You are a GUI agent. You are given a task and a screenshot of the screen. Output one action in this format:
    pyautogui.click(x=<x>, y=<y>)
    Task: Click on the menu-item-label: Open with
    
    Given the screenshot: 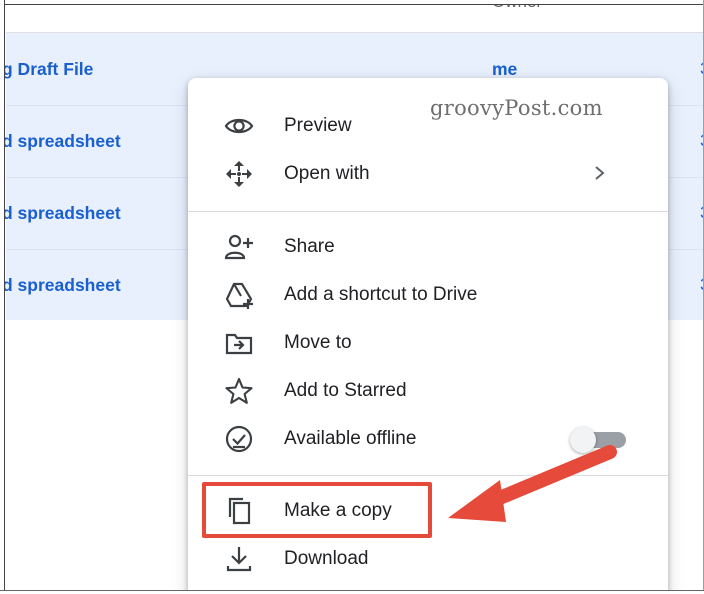 What is the action you would take?
    pyautogui.click(x=327, y=173)
    